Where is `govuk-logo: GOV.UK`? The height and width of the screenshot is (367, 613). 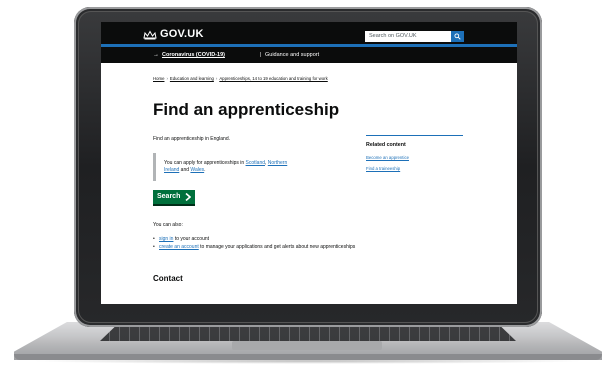 govuk-logo: GOV.UK is located at coordinates (182, 34).